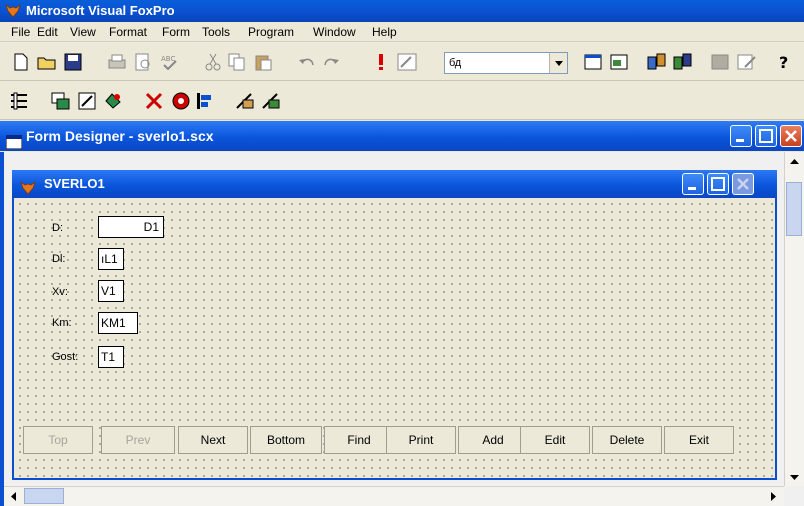 This screenshot has height=506, width=804. What do you see at coordinates (176, 32) in the screenshot?
I see `menu-form: Form` at bounding box center [176, 32].